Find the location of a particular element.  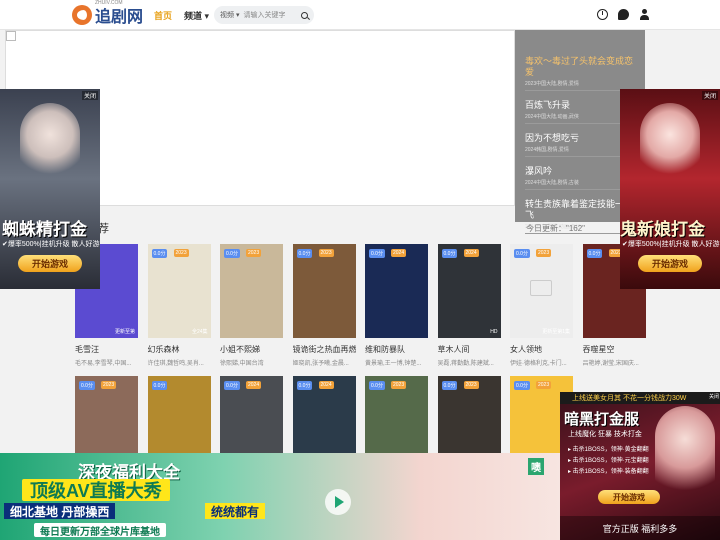

banner-line-2: 顶级AV直播大秀 is located at coordinates (96, 490).